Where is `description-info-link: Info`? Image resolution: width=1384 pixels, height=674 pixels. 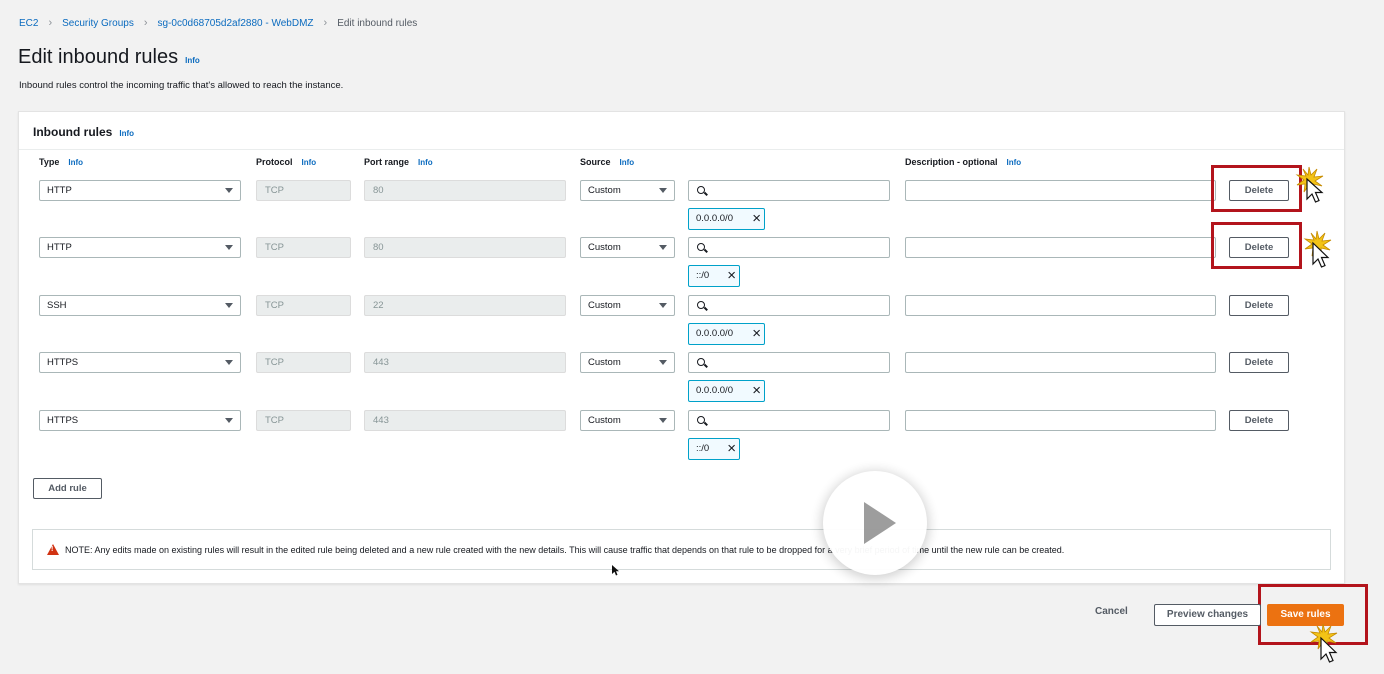 description-info-link: Info is located at coordinates (1014, 162).